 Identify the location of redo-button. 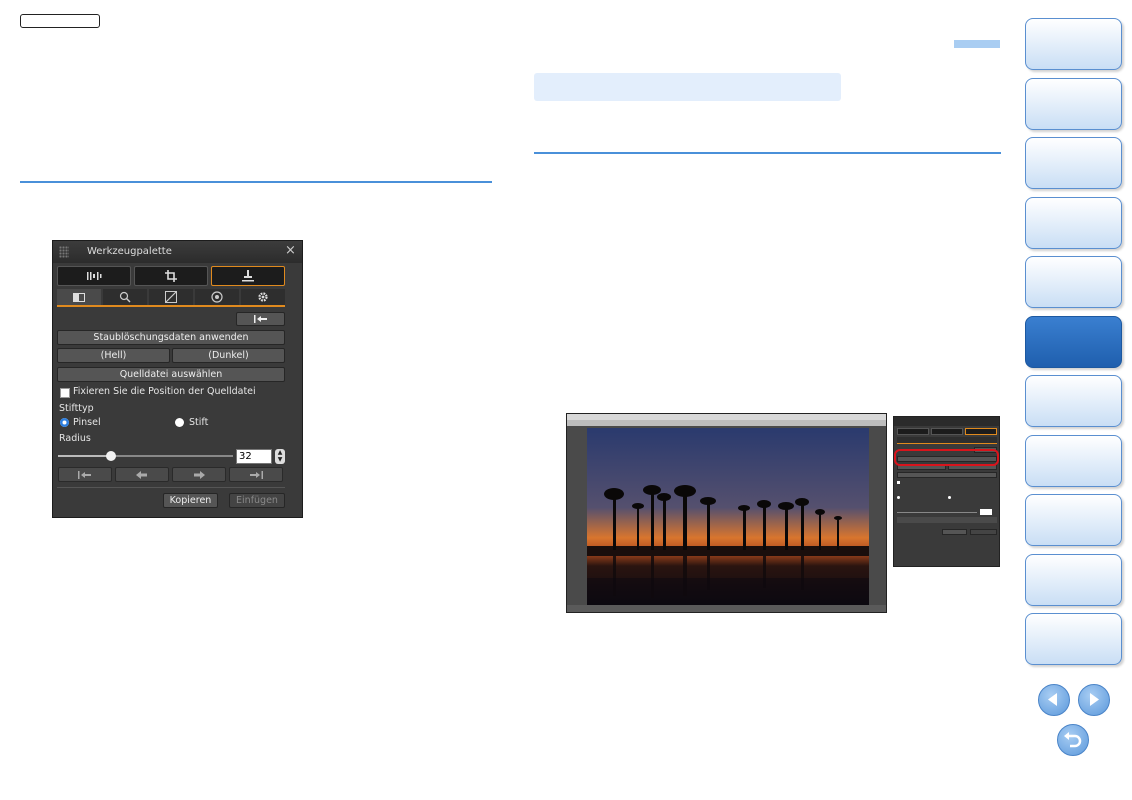
(199, 474).